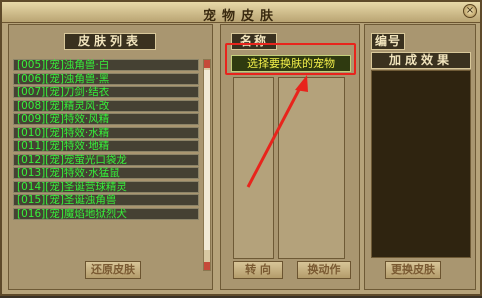 The width and height of the screenshot is (482, 298). I want to click on skin-list-item: [009][宠]特效·风精, so click(106, 119).